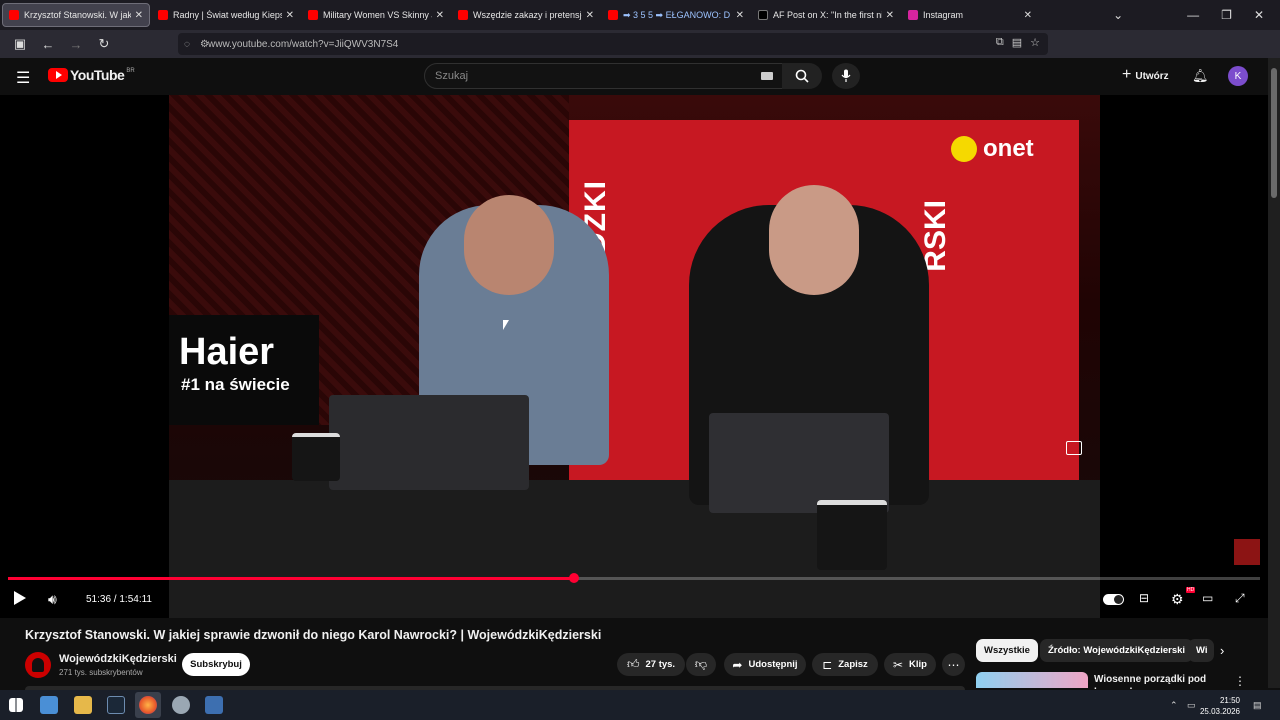 Image resolution: width=1280 pixels, height=720 pixels. What do you see at coordinates (737, 664) in the screenshot?
I see `share-icon: ➦` at bounding box center [737, 664].